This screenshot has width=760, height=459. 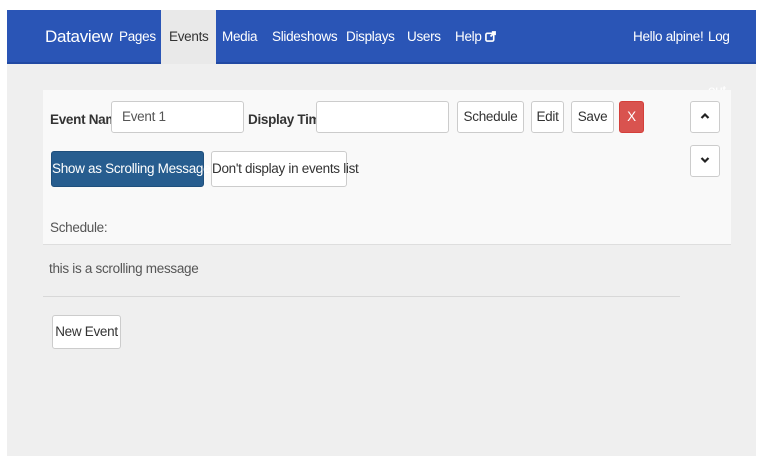 I want to click on nav-help-label: Help, so click(x=468, y=36).